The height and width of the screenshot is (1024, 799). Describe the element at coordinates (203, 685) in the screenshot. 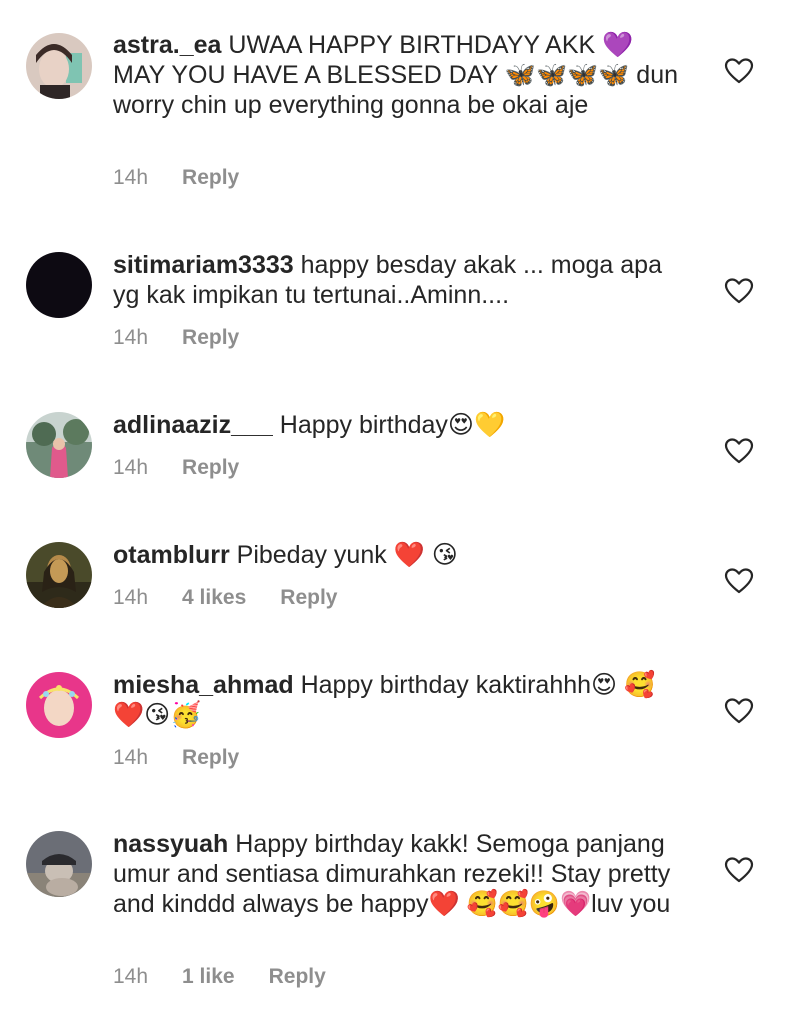

I see `comment-username: miesha_ahmad` at that location.